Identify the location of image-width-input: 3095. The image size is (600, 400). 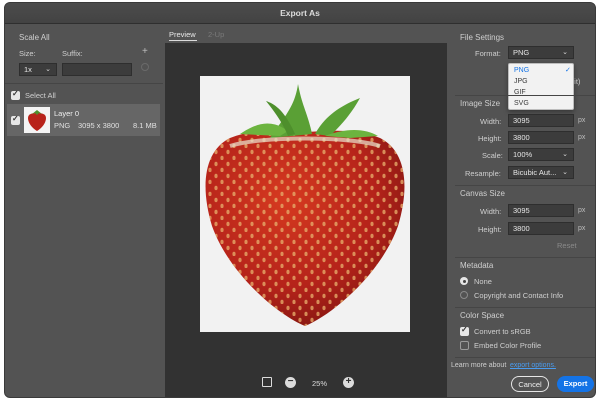
(541, 120).